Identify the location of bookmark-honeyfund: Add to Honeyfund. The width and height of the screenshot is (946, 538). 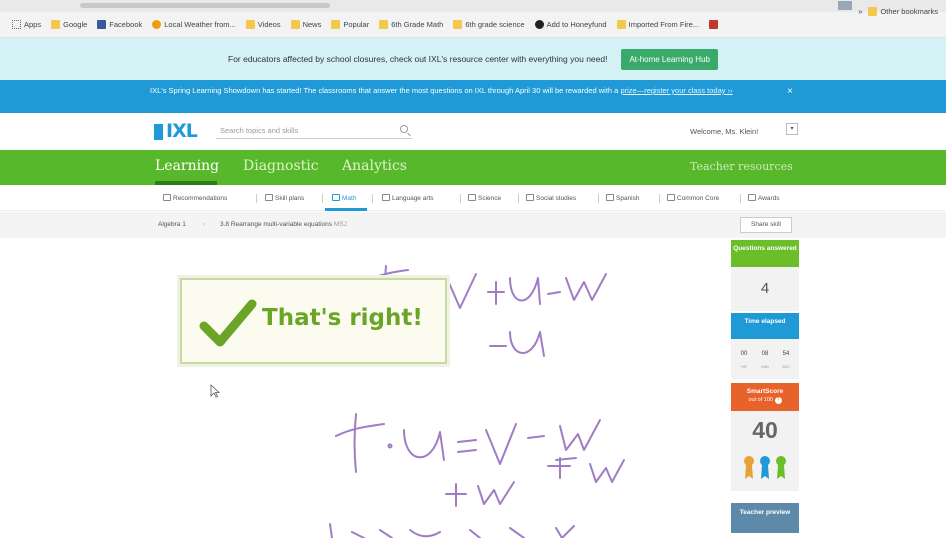
(570, 24).